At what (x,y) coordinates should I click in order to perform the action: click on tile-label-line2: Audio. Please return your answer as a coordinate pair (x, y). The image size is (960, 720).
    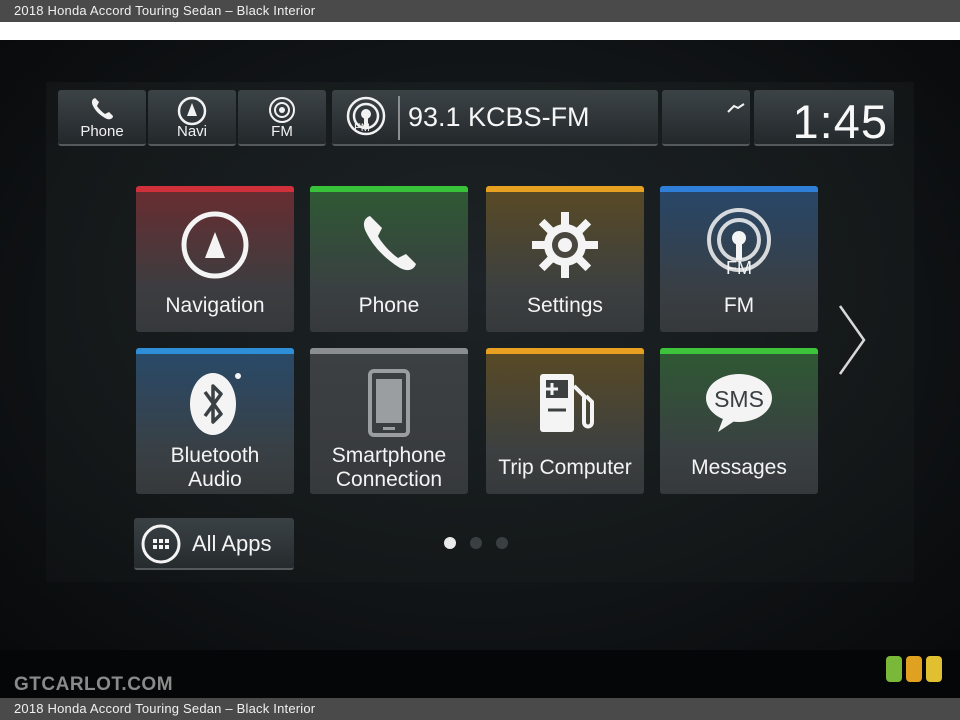
    Looking at the image, I should click on (215, 479).